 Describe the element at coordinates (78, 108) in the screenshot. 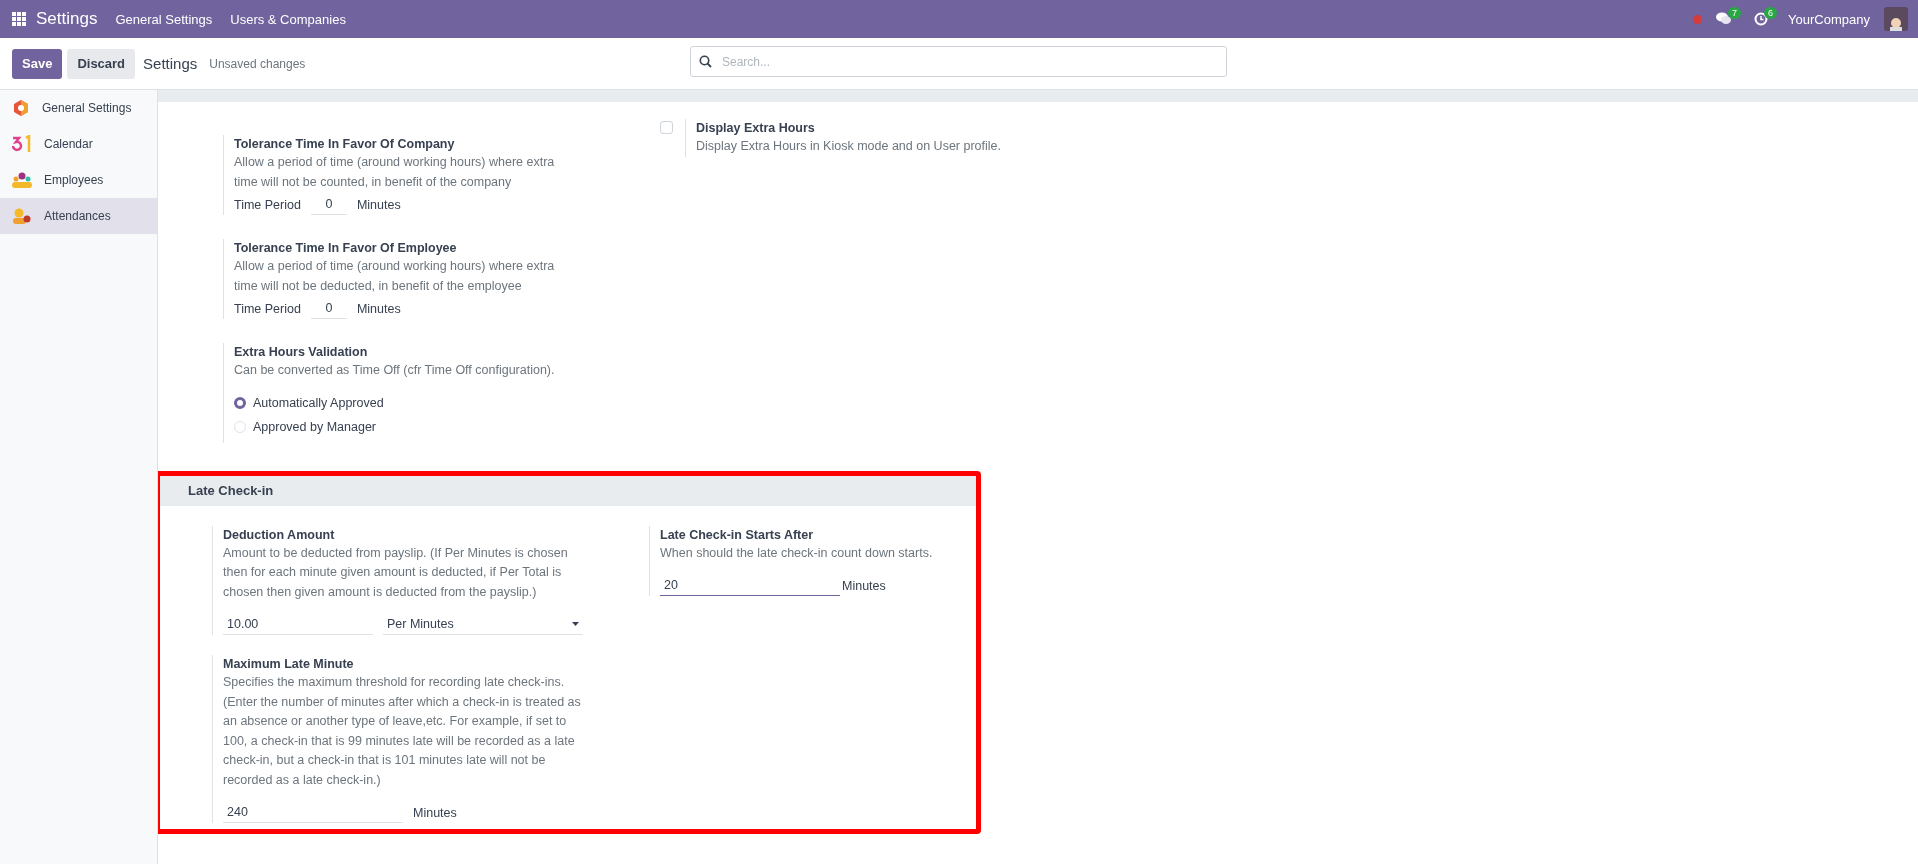

I see `sidebar-item: General Settings` at that location.